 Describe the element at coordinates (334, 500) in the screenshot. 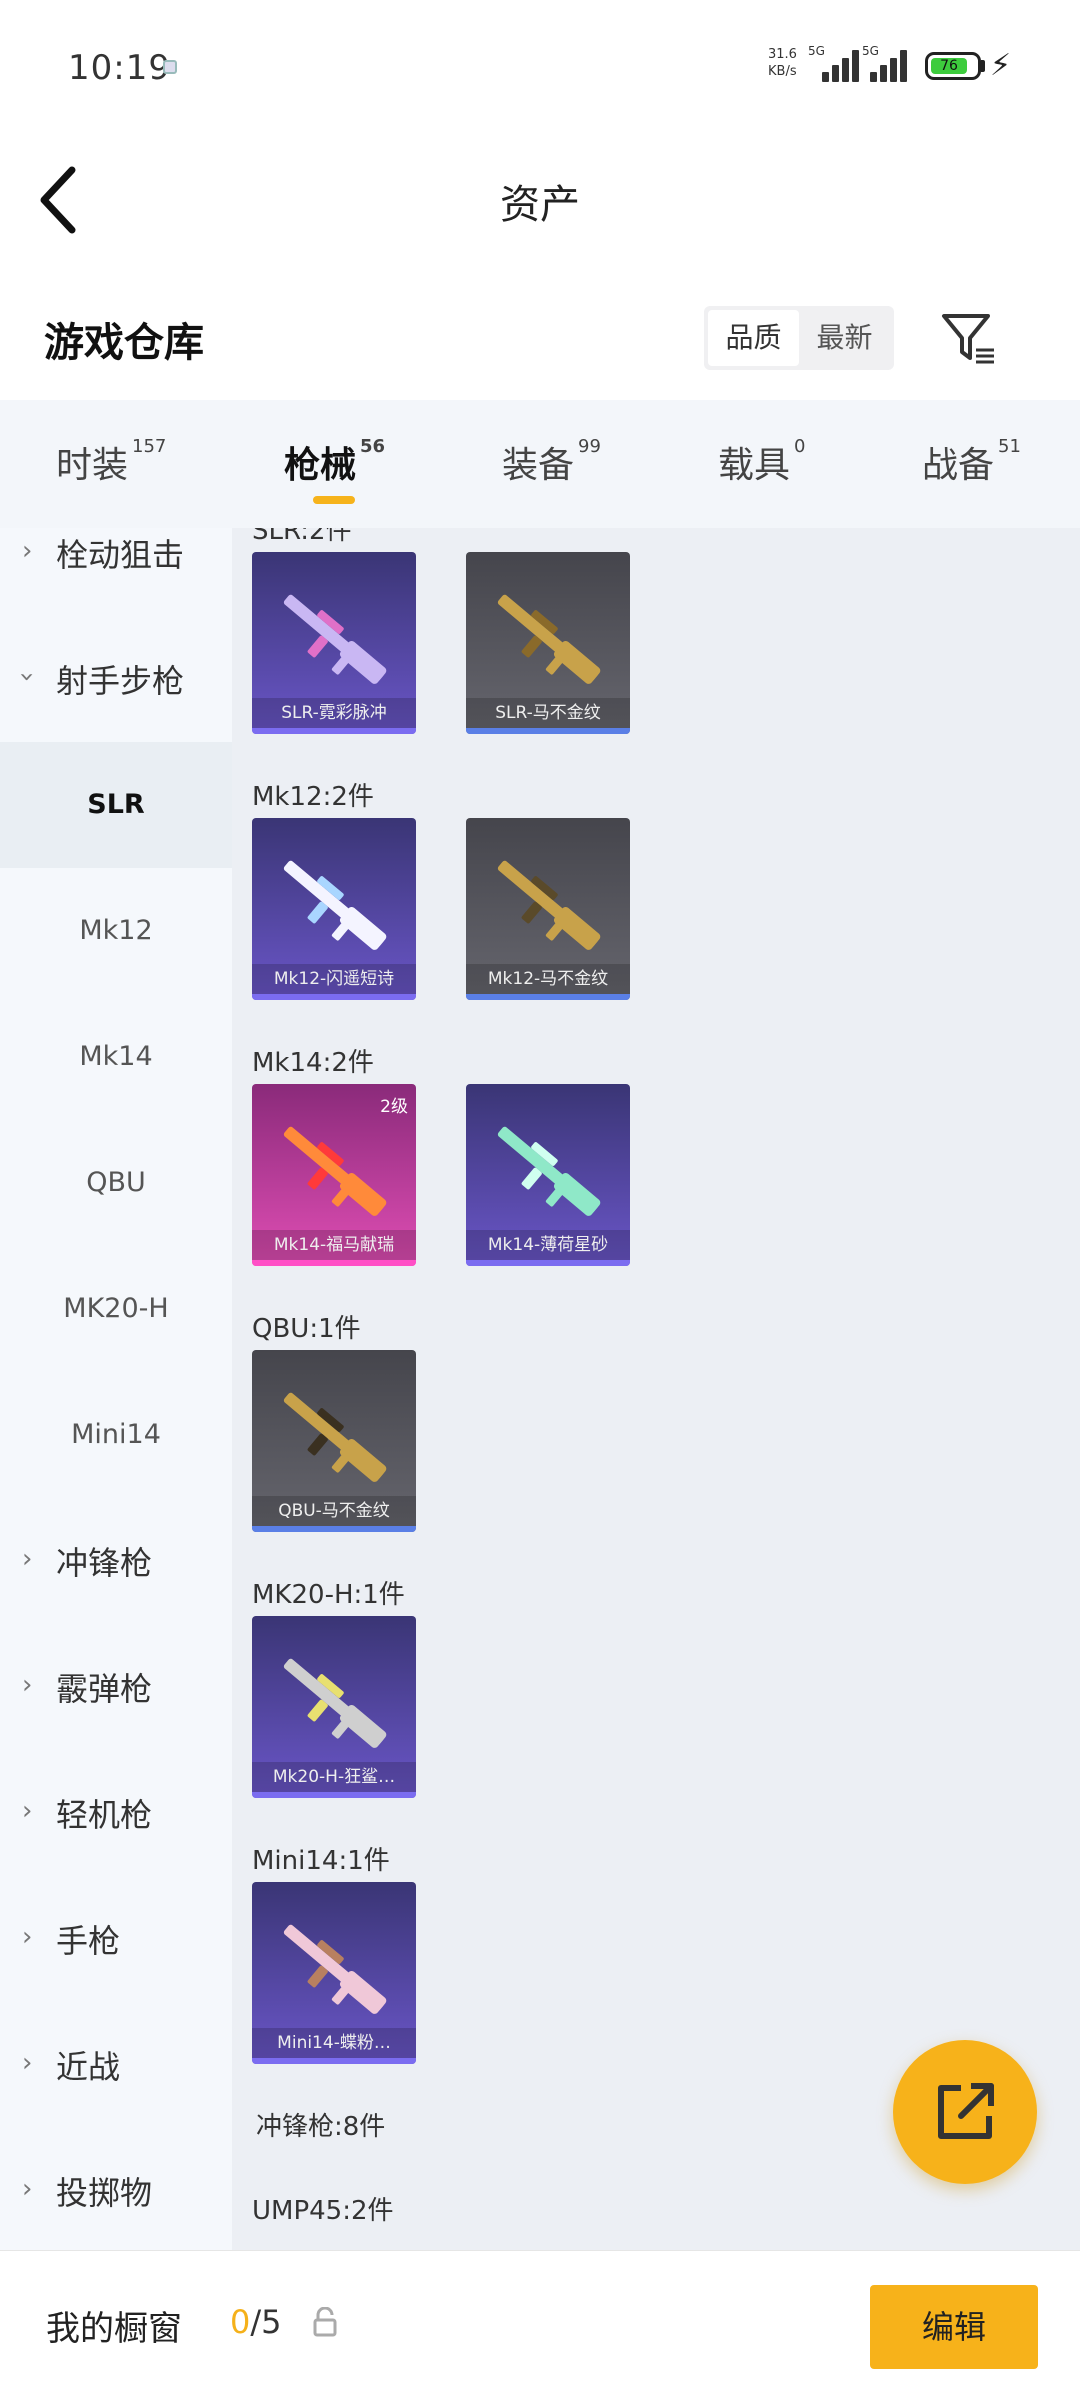

I see `active-tab-indicator` at that location.